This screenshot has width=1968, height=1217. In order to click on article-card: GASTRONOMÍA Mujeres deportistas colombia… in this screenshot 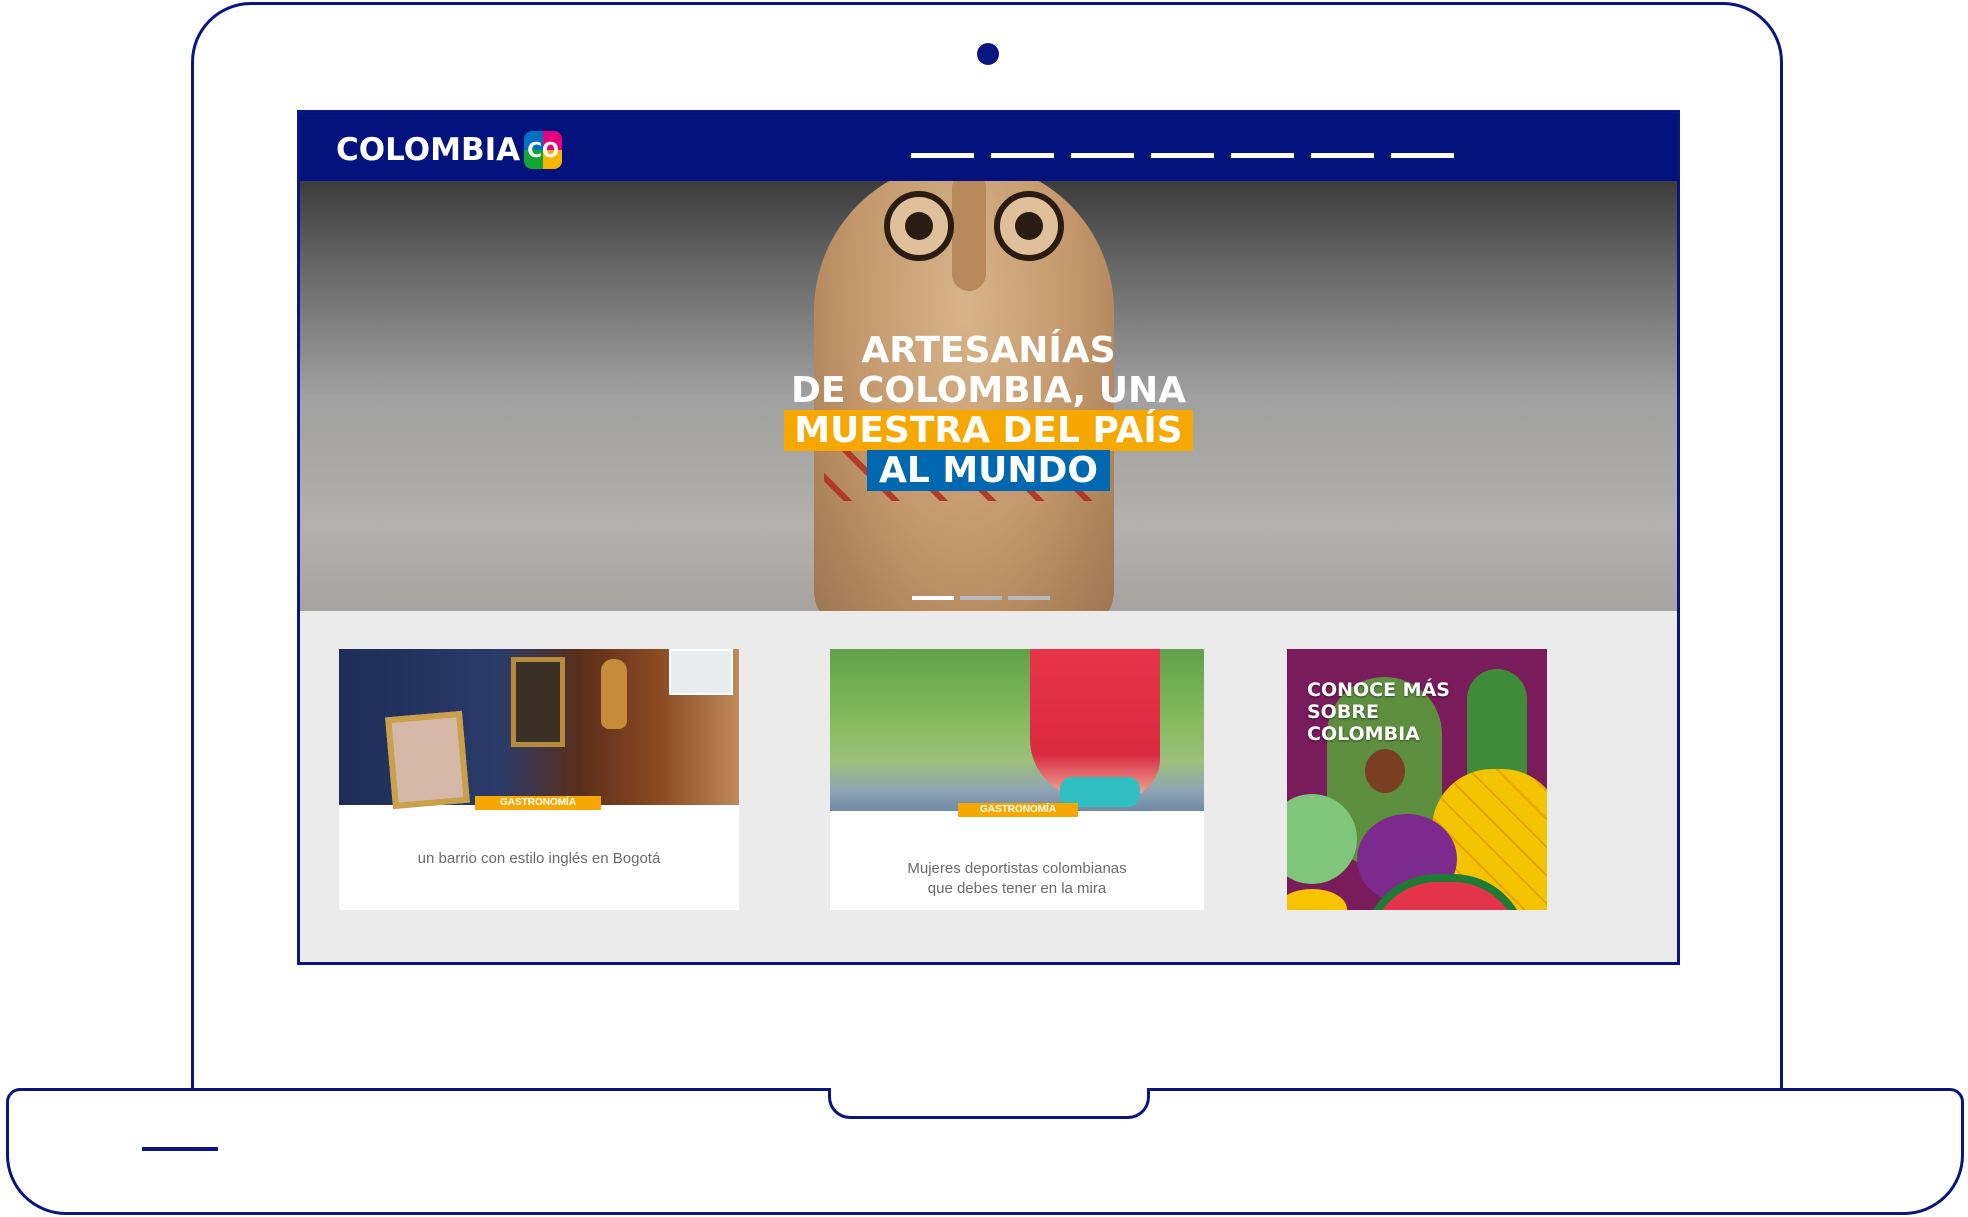, I will do `click(1017, 779)`.